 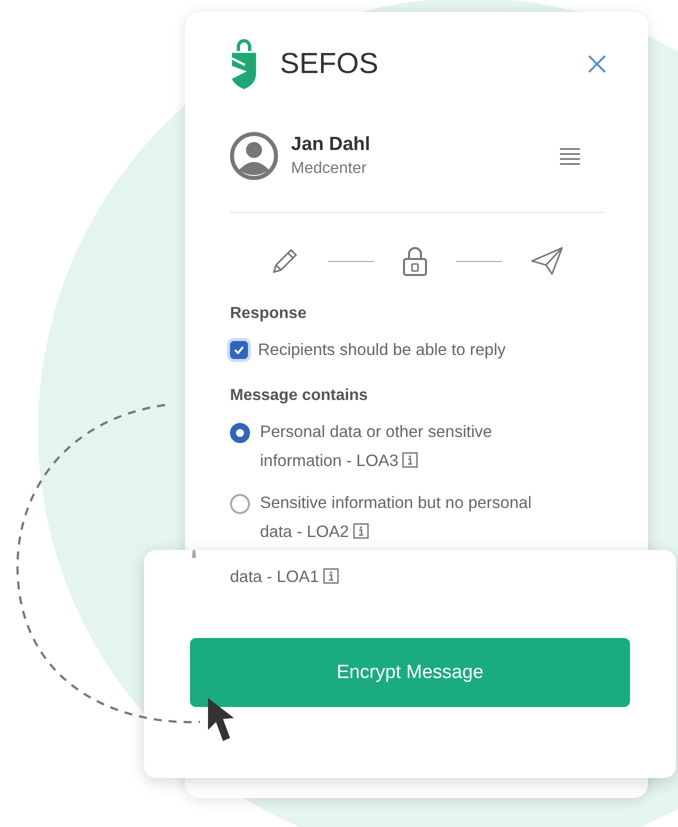 What do you see at coordinates (597, 64) in the screenshot?
I see `close-icon` at bounding box center [597, 64].